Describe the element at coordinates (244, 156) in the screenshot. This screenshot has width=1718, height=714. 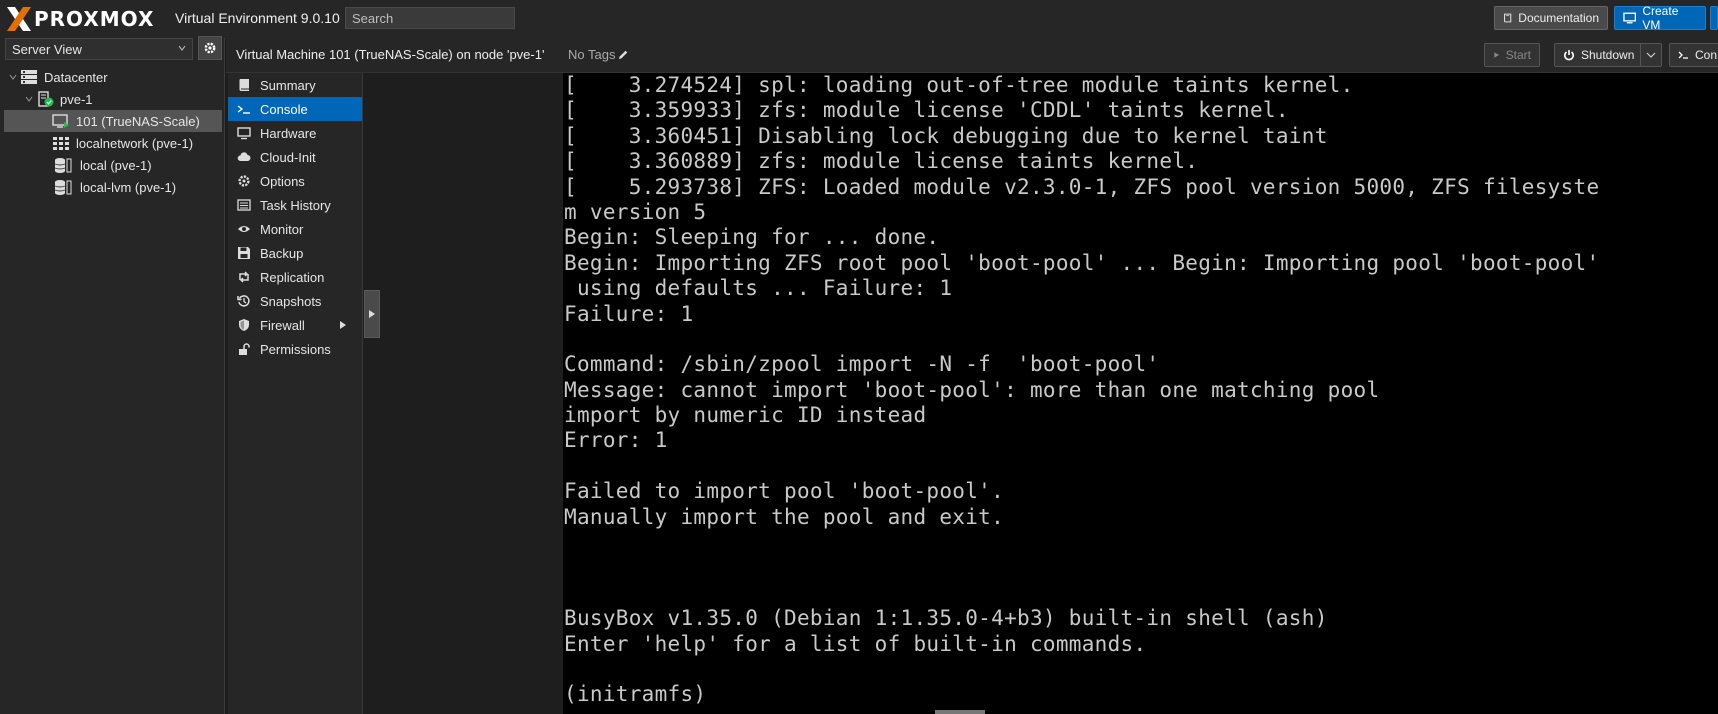
I see `cloud-icon` at that location.